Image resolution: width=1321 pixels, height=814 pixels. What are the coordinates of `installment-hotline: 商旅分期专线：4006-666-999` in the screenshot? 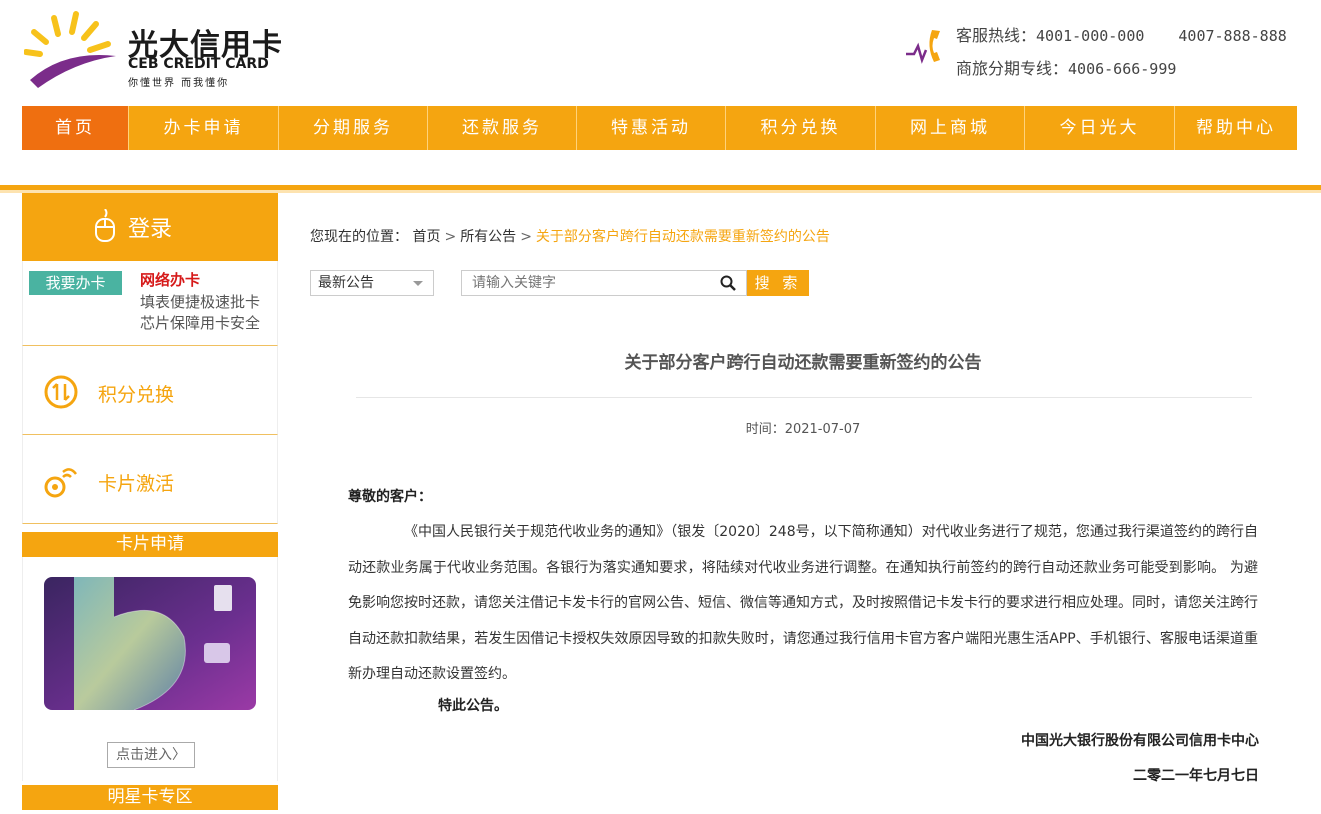 It's located at (1066, 67).